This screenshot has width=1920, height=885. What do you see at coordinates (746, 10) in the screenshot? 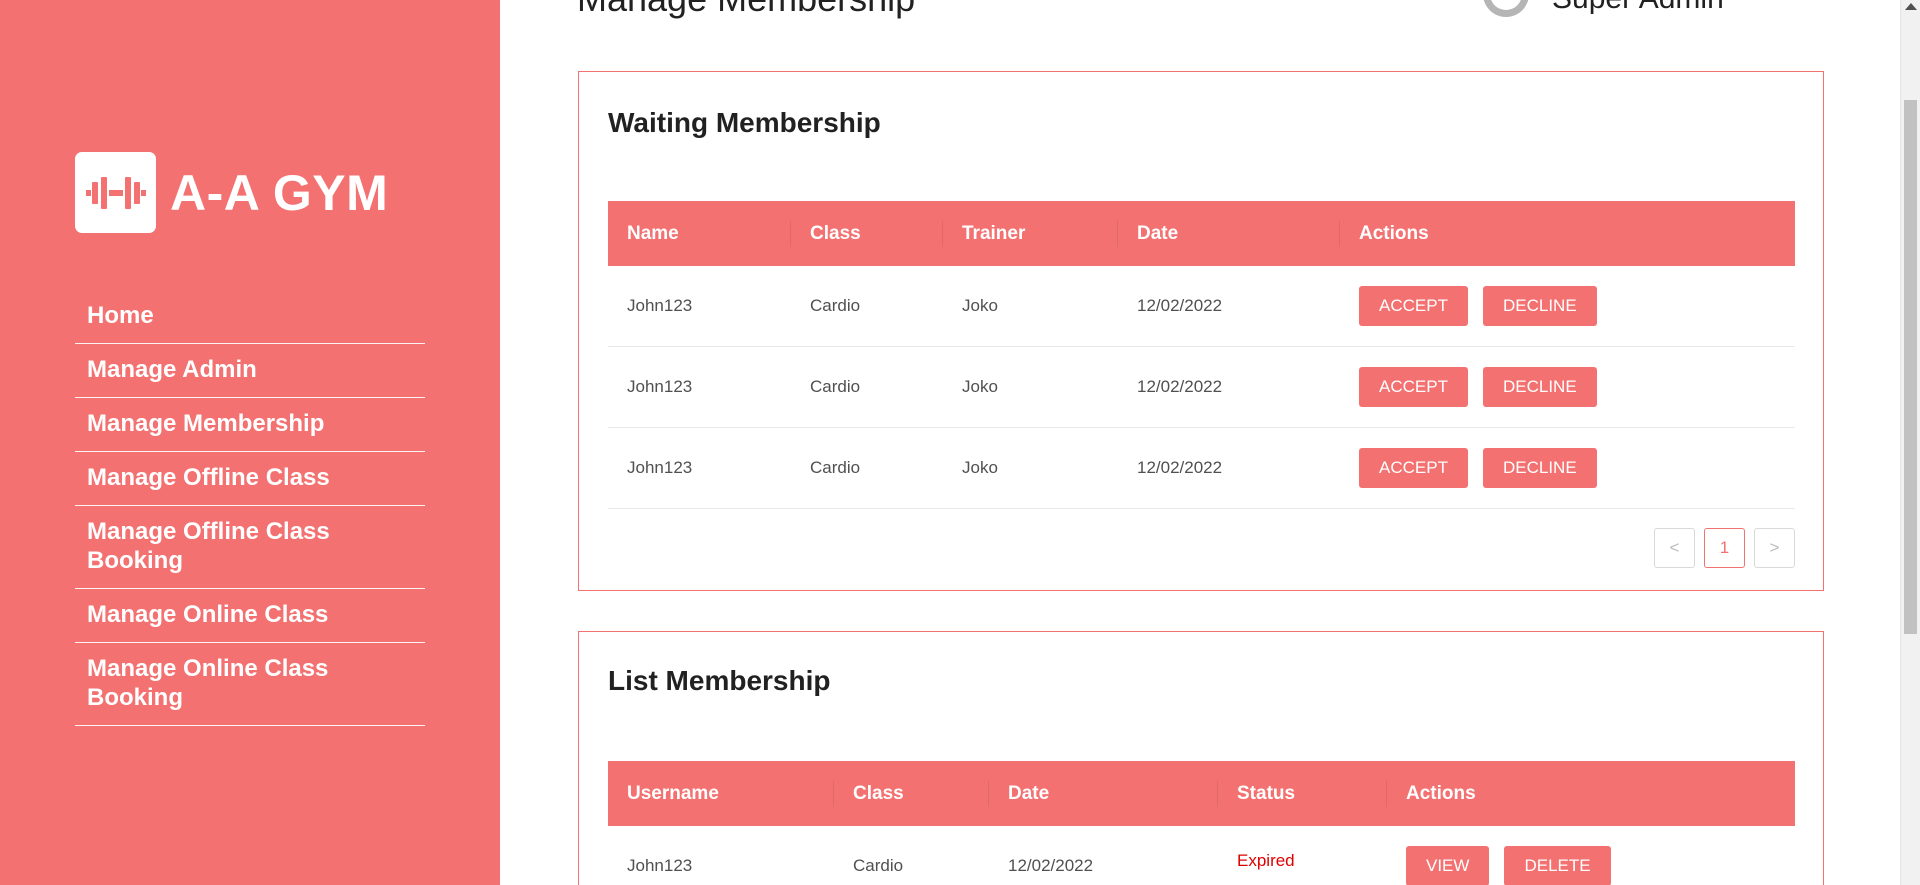
I see `page-title: Manage Membership` at bounding box center [746, 10].